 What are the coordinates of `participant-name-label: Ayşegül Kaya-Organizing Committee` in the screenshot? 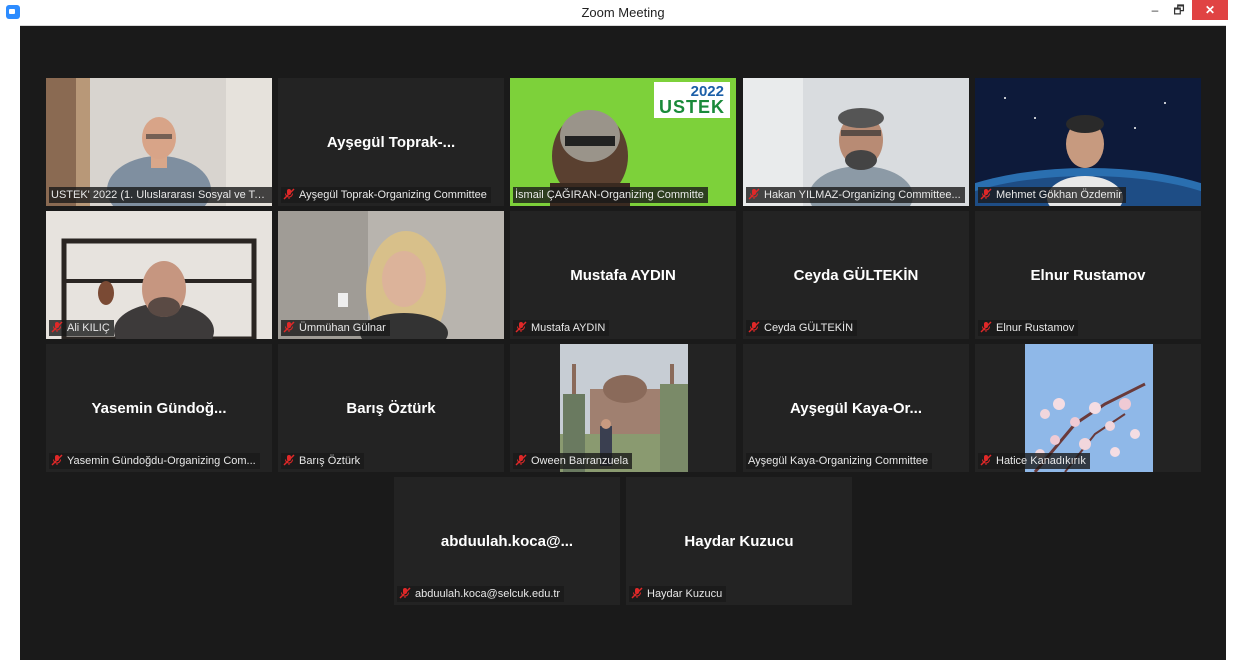 It's located at (839, 461).